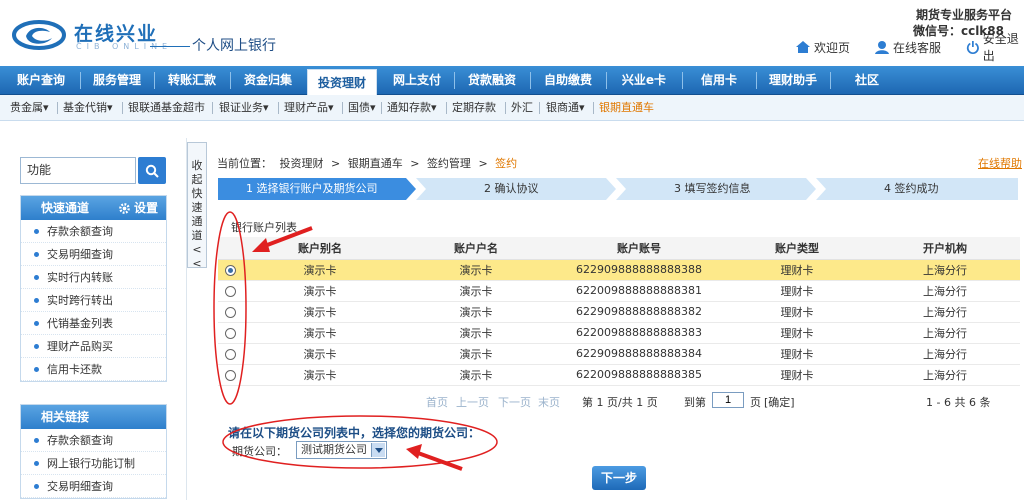  I want to click on pager-range-info: 1 - 6 共 6 条, so click(958, 402).